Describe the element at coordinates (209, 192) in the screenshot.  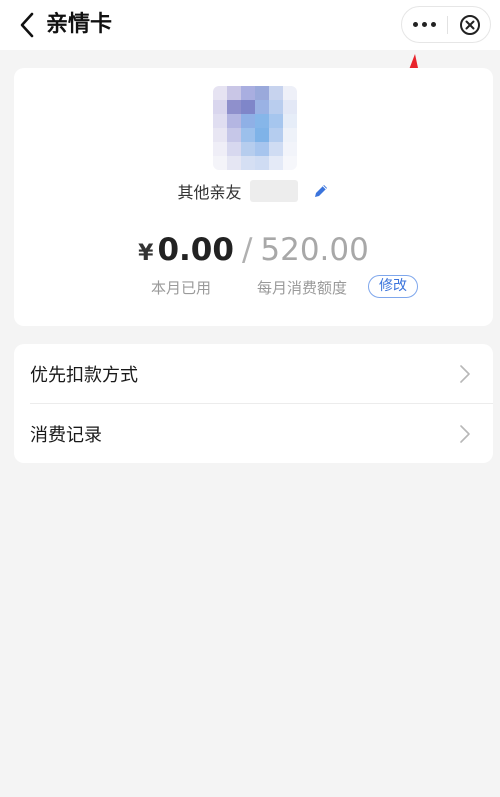
I see `member-label: 其他亲友` at that location.